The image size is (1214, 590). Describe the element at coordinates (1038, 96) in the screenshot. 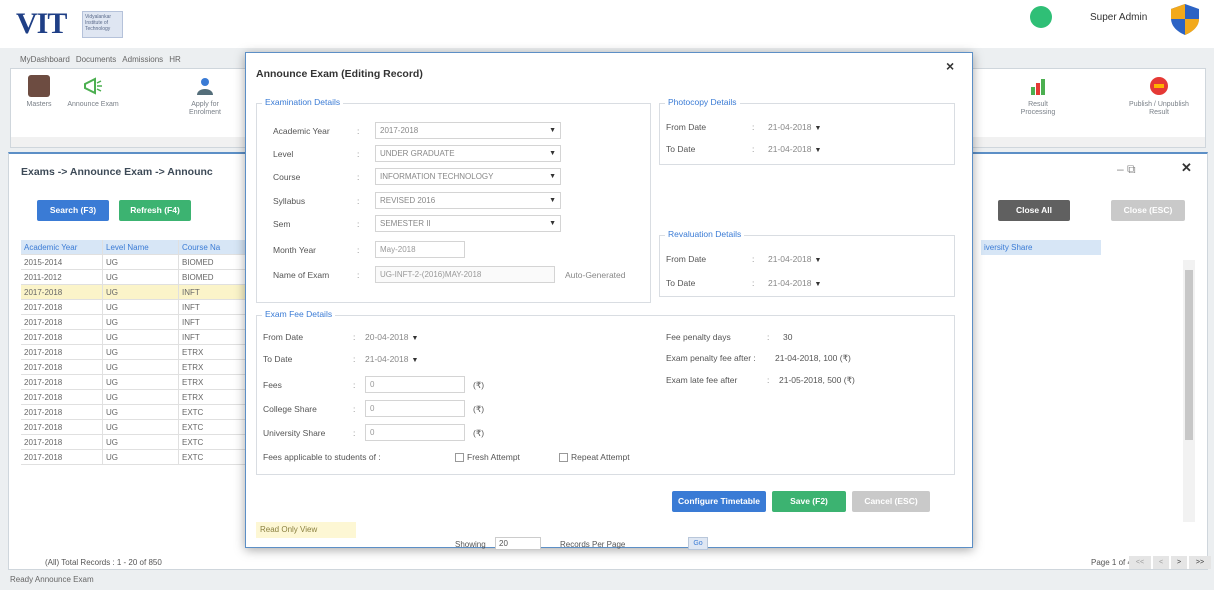

I see `ribbon-result-processing: Result Processing` at that location.